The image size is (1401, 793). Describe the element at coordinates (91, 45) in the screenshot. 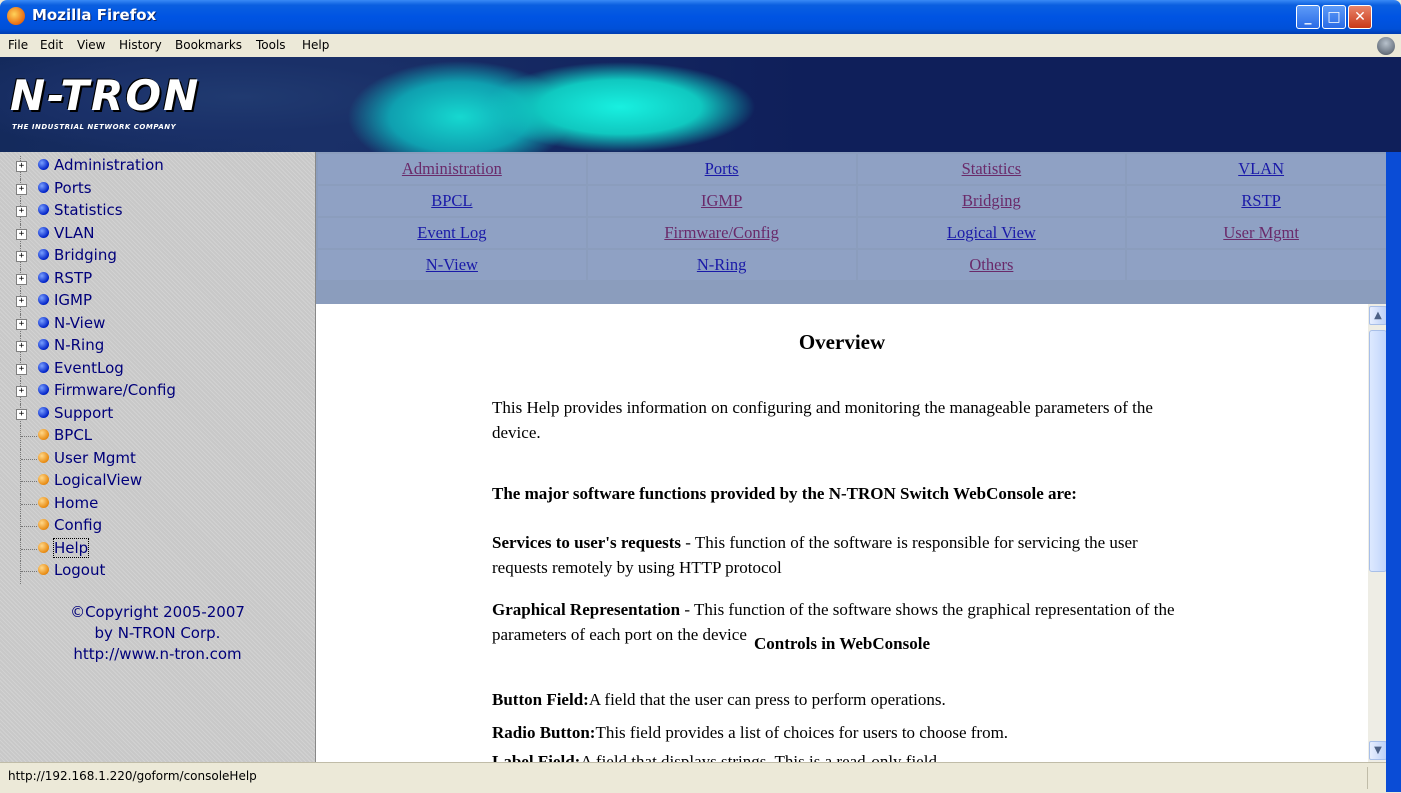

I see `menu-view: View` at that location.